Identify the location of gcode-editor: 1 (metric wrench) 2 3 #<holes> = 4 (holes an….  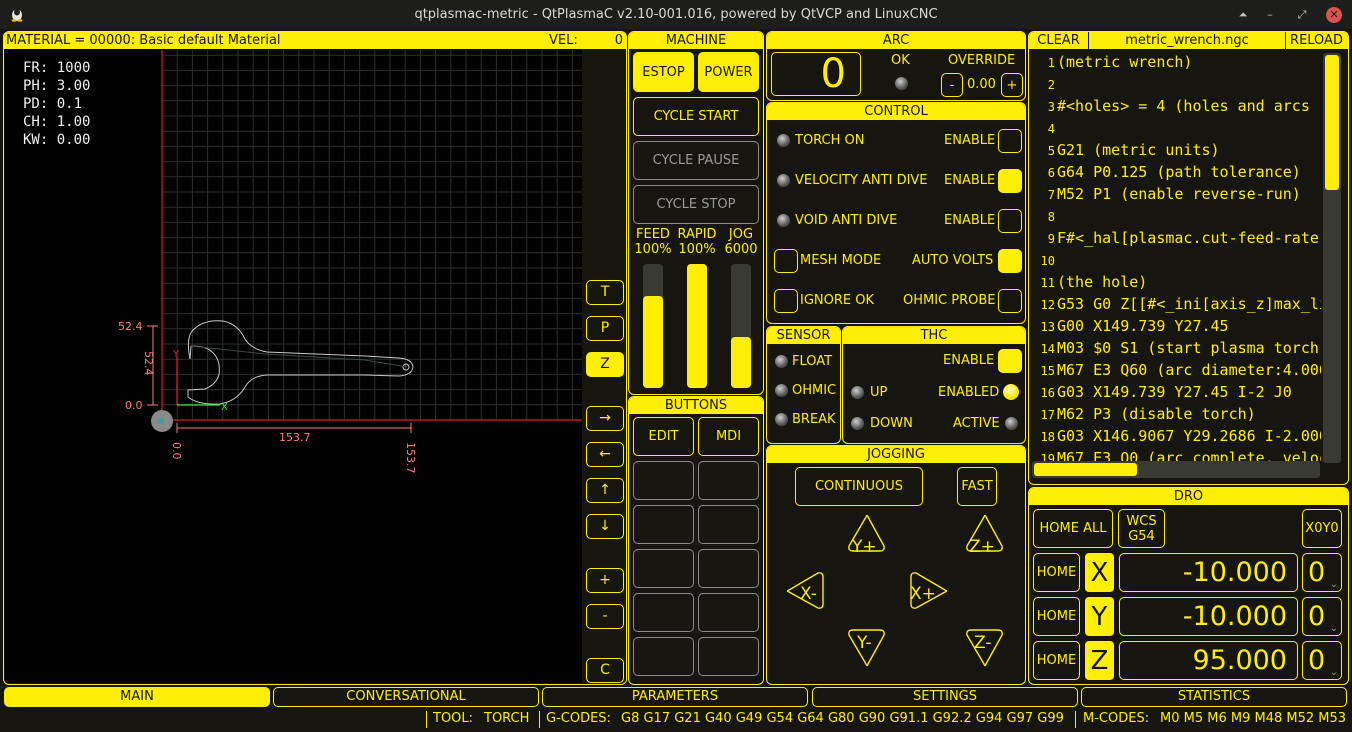
(1175, 258).